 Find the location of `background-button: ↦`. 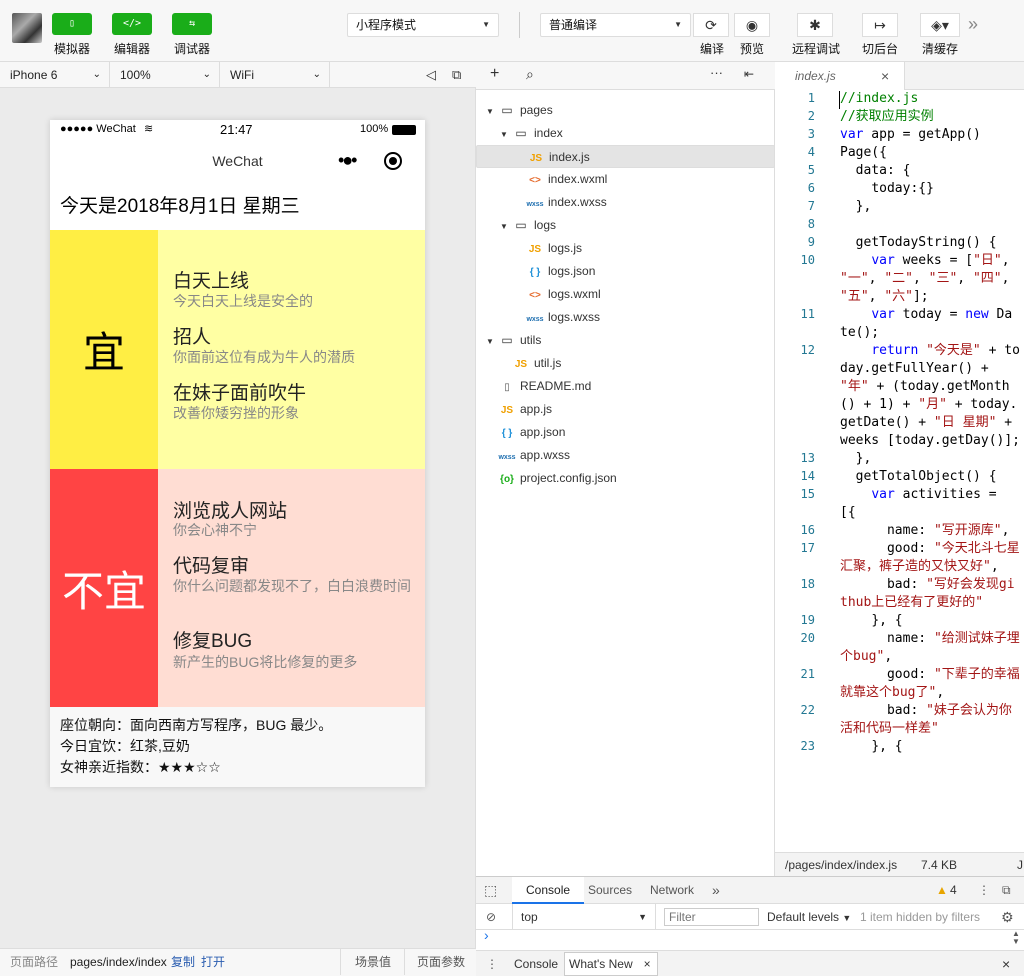

background-button: ↦ is located at coordinates (880, 25).